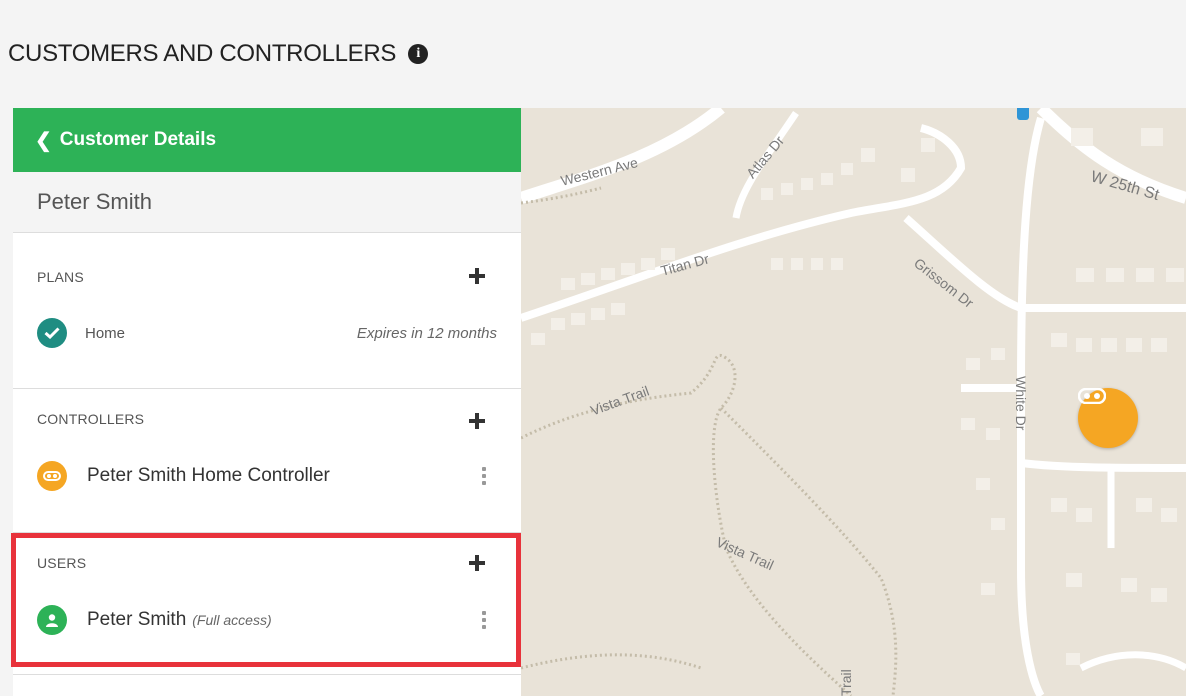  Describe the element at coordinates (62, 563) in the screenshot. I see `users-title: USERS` at that location.